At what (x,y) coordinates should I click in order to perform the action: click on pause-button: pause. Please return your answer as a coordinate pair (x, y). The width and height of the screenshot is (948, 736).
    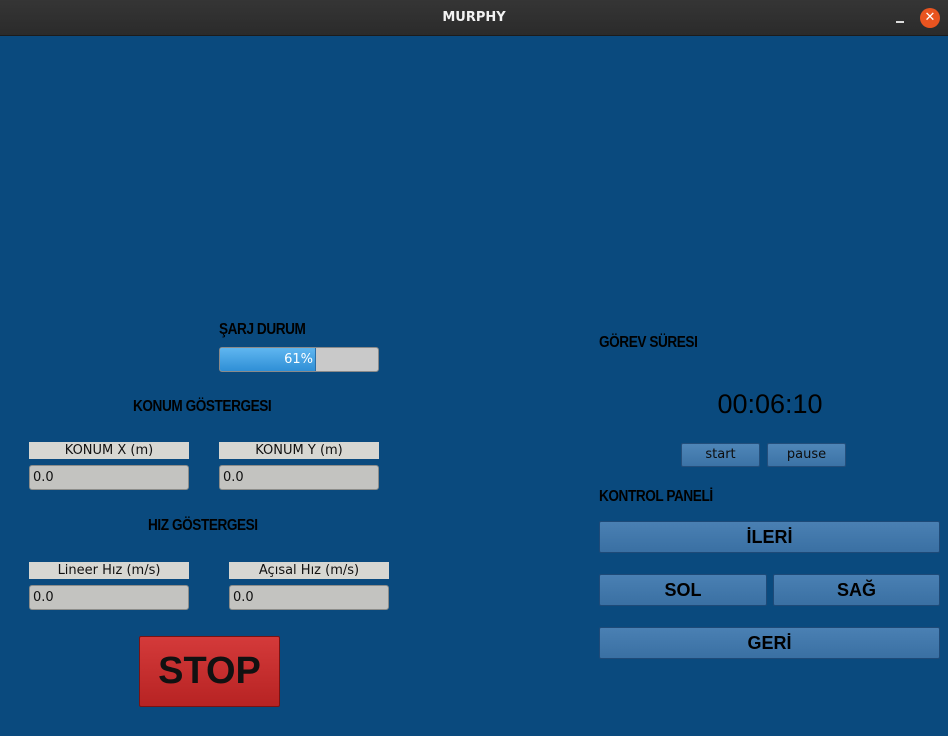
    Looking at the image, I should click on (806, 455).